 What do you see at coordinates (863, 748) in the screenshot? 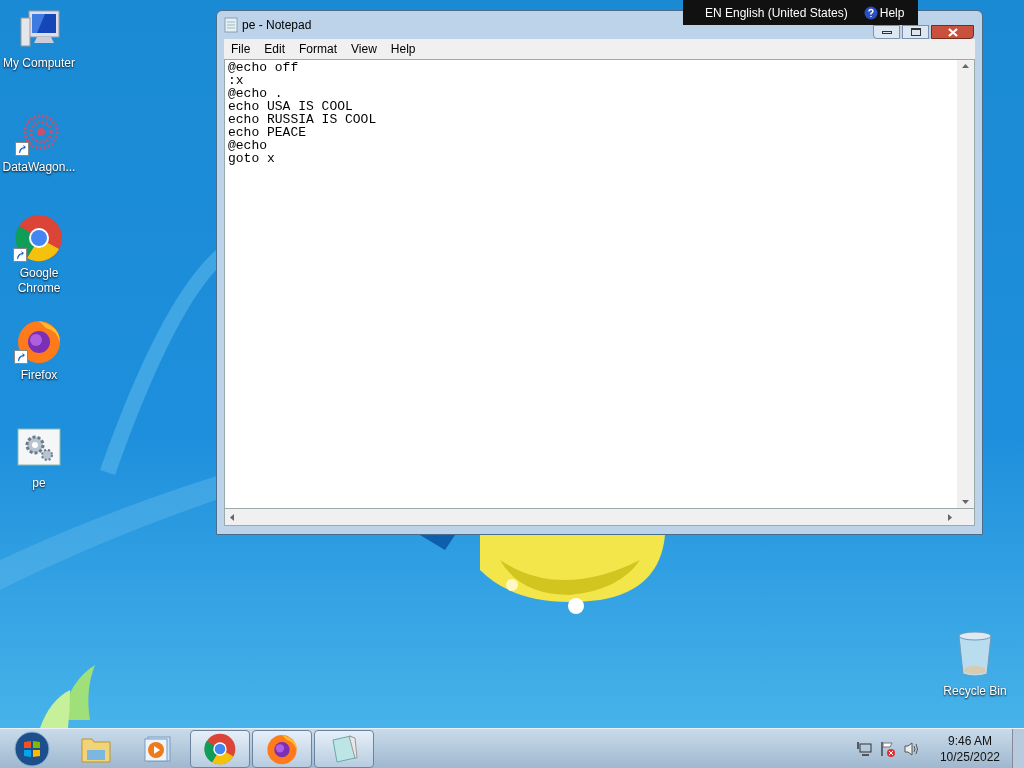
I see `network-icon` at bounding box center [863, 748].